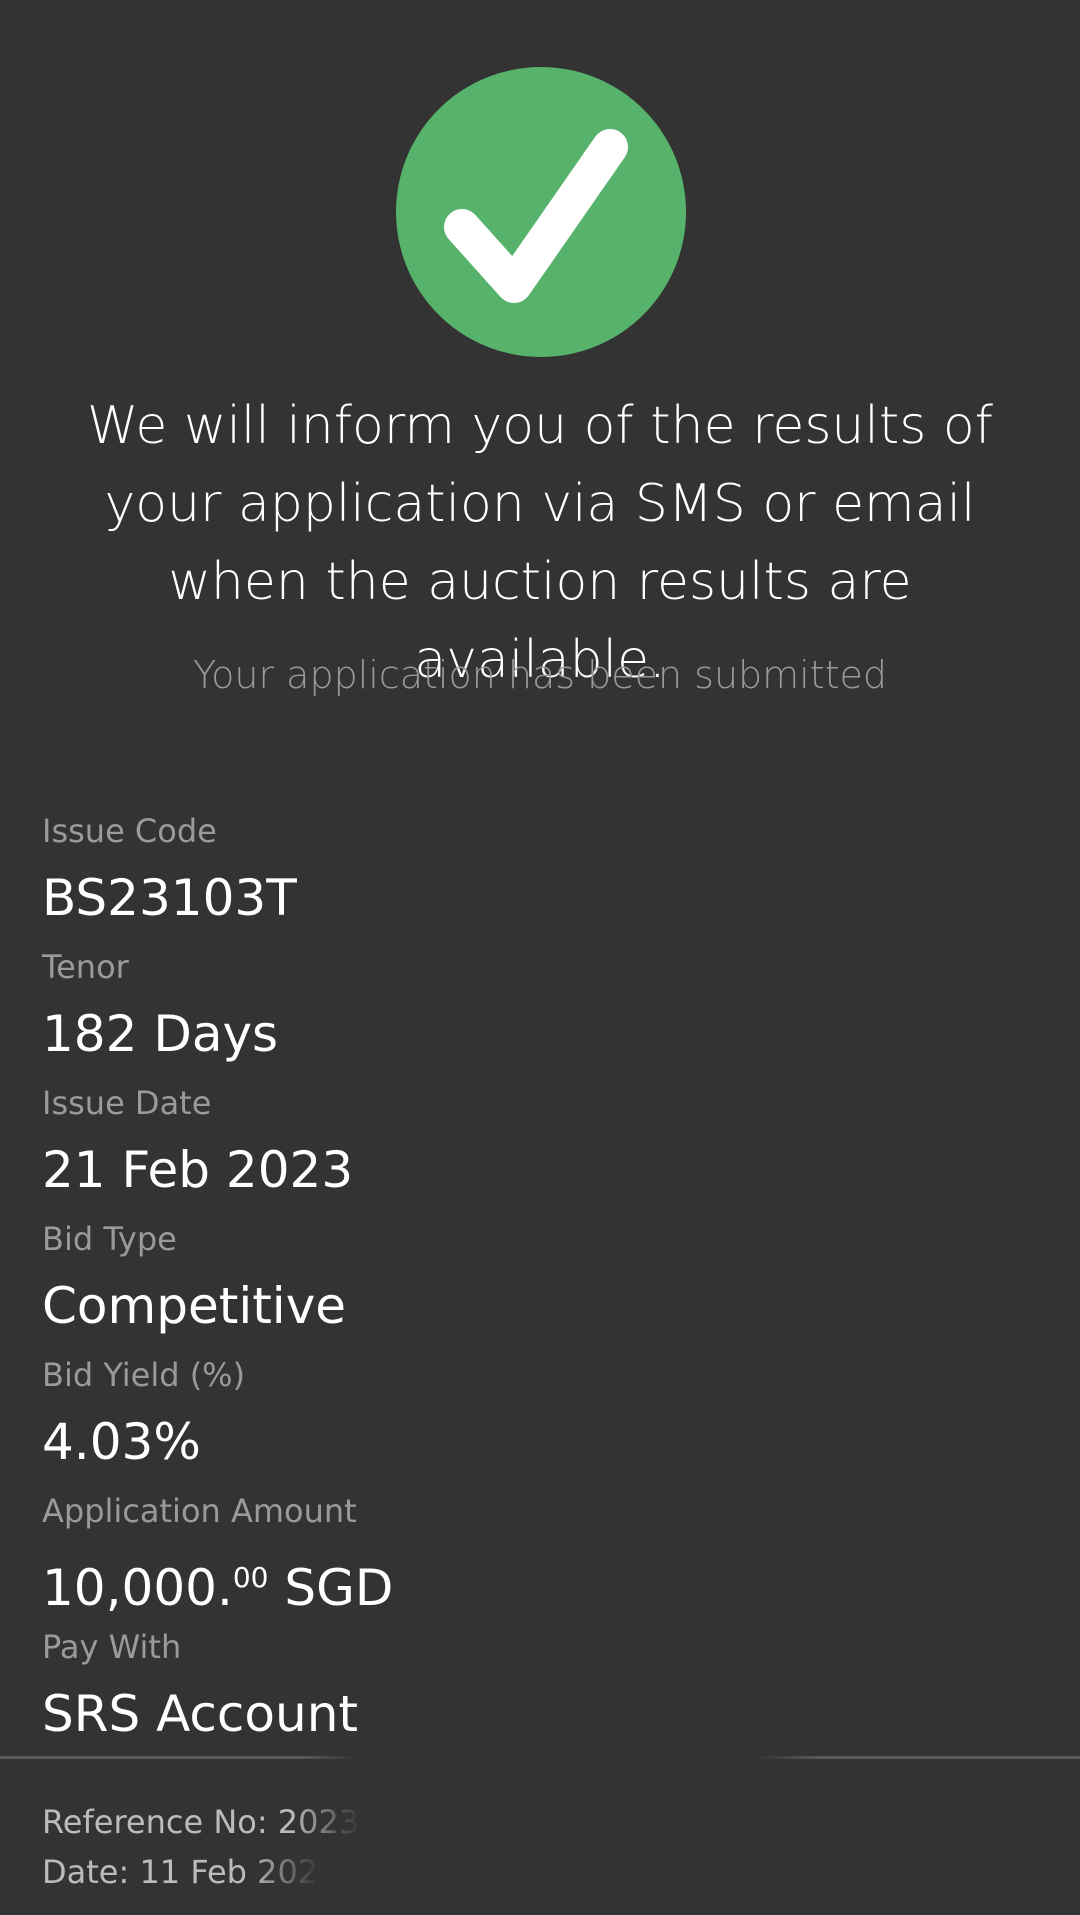 This screenshot has height=1915, width=1080. Describe the element at coordinates (540, 675) in the screenshot. I see `submission-status: Your application has been submitted` at that location.